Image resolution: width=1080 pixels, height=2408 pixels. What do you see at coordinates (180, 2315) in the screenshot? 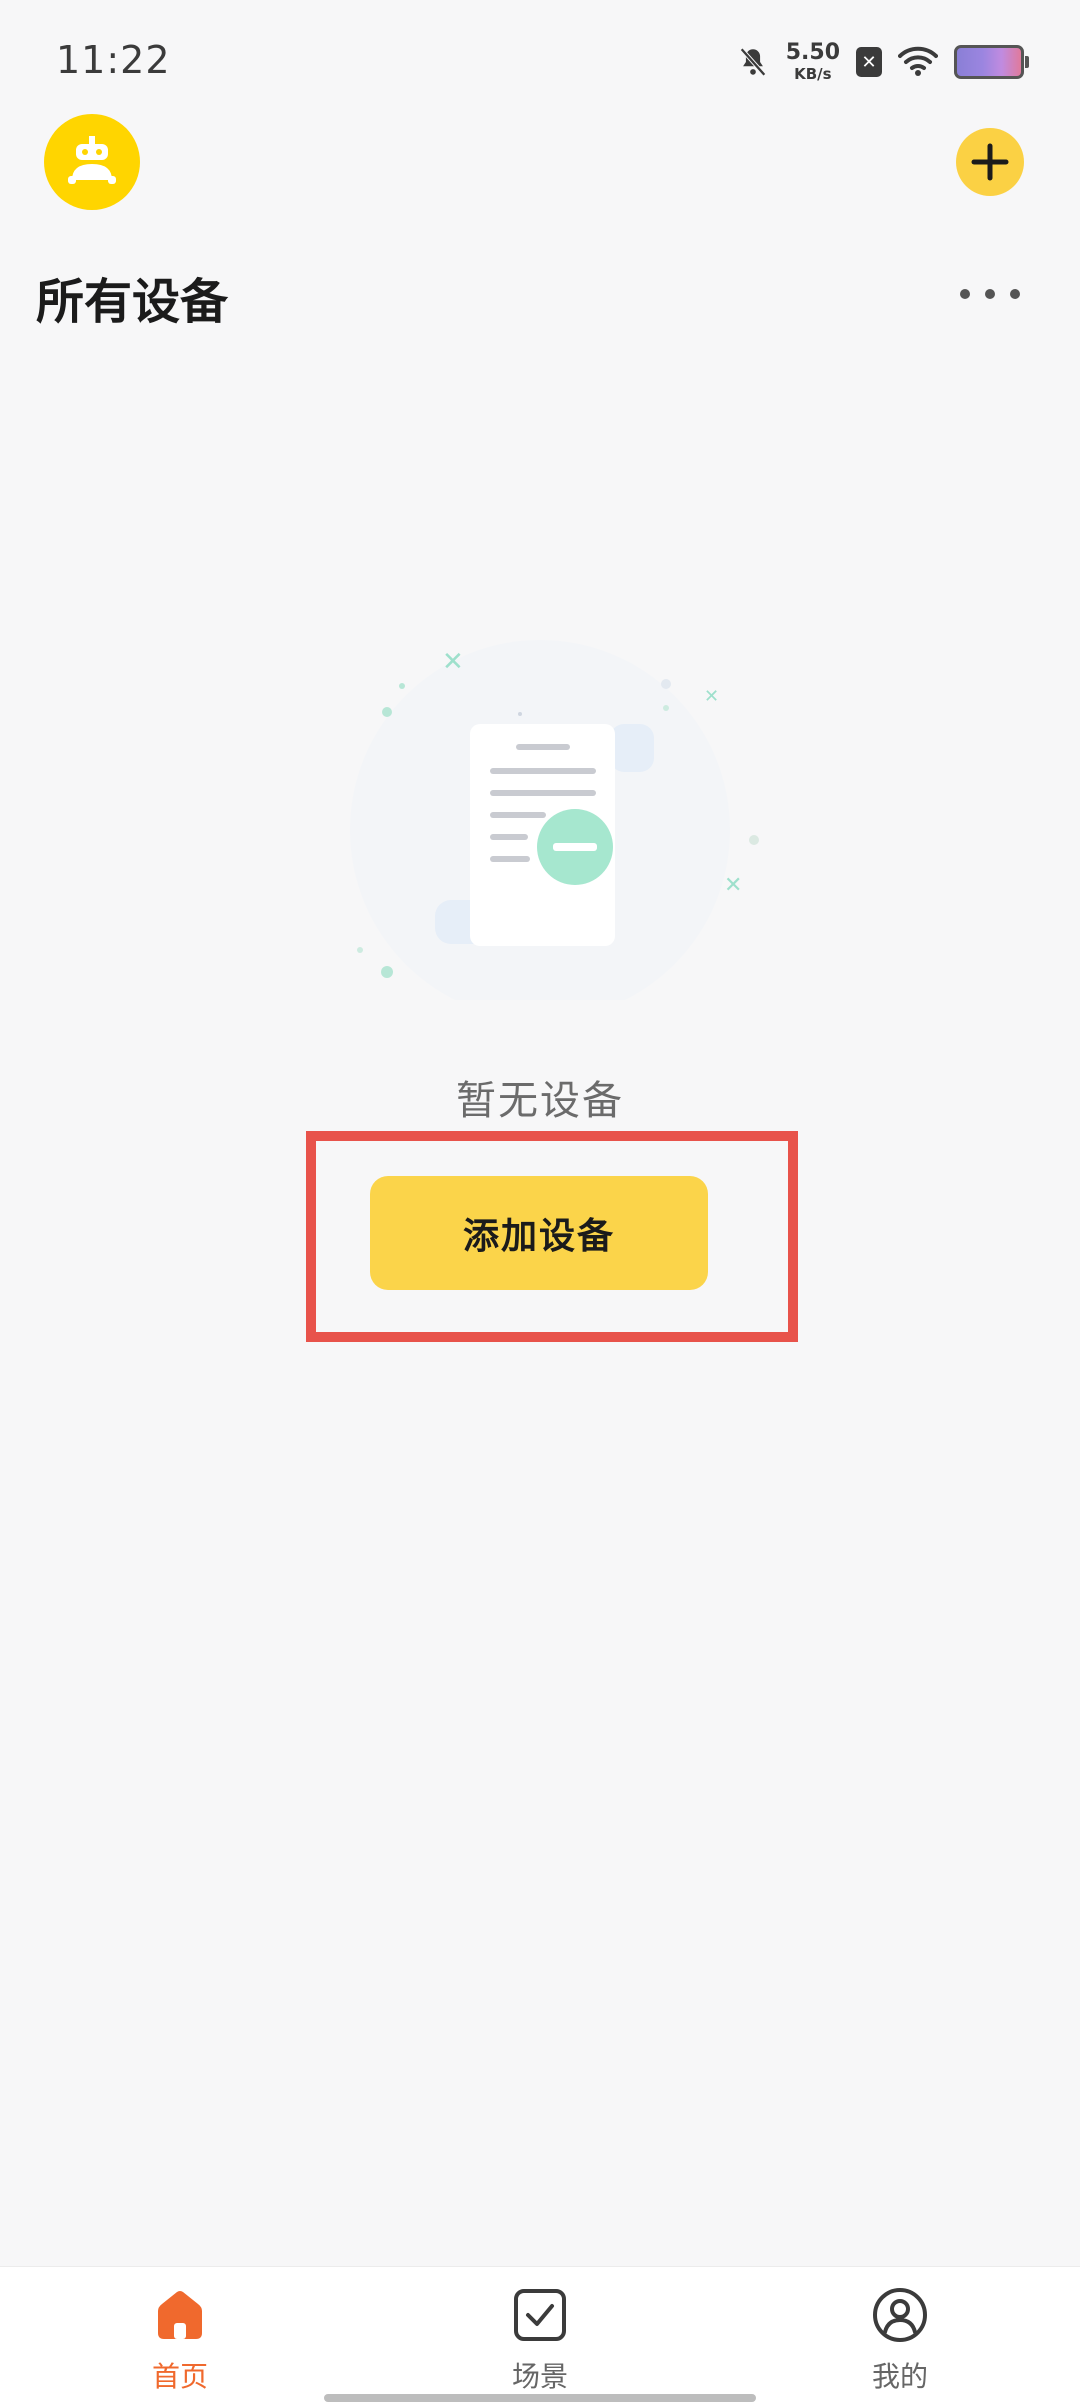
I see `home-icon` at bounding box center [180, 2315].